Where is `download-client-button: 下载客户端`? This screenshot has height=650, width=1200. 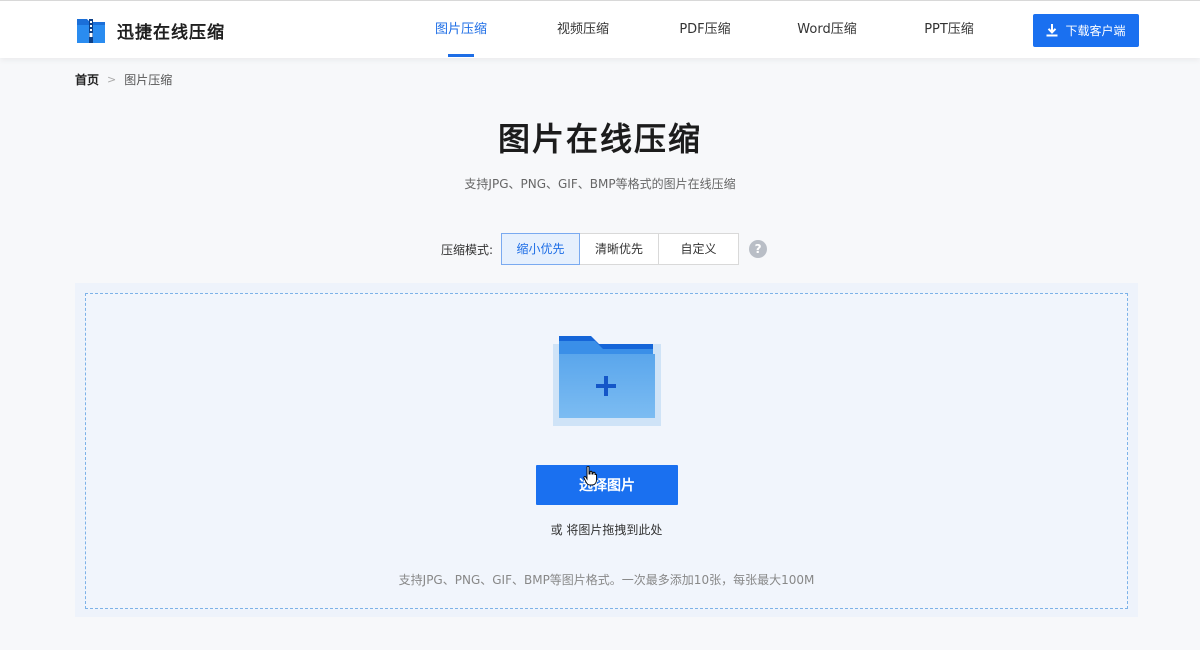 download-client-button: 下载客户端 is located at coordinates (1086, 30).